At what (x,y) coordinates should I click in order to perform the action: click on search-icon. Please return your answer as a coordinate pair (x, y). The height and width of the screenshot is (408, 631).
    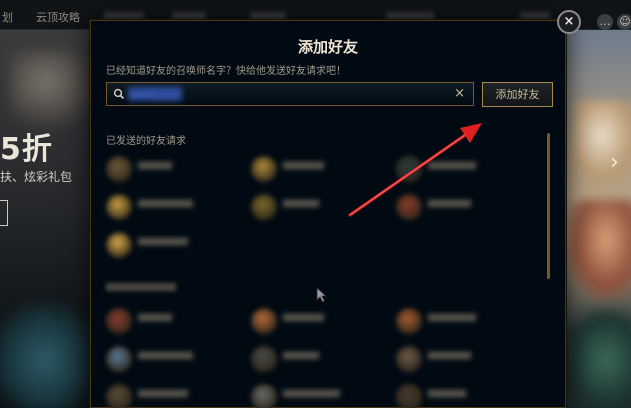
    Looking at the image, I should click on (119, 94).